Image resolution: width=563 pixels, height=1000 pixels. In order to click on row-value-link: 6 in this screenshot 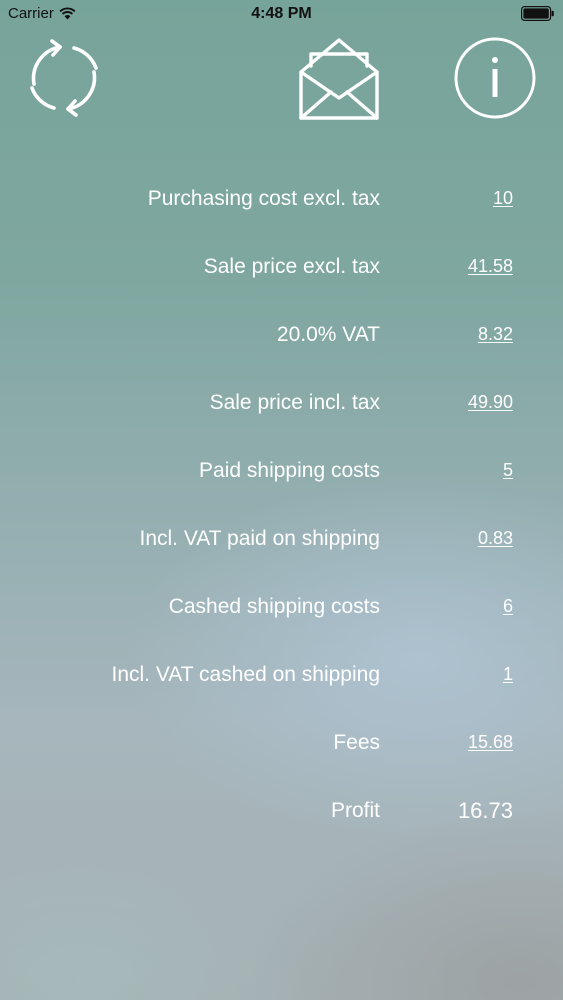, I will do `click(508, 606)`.